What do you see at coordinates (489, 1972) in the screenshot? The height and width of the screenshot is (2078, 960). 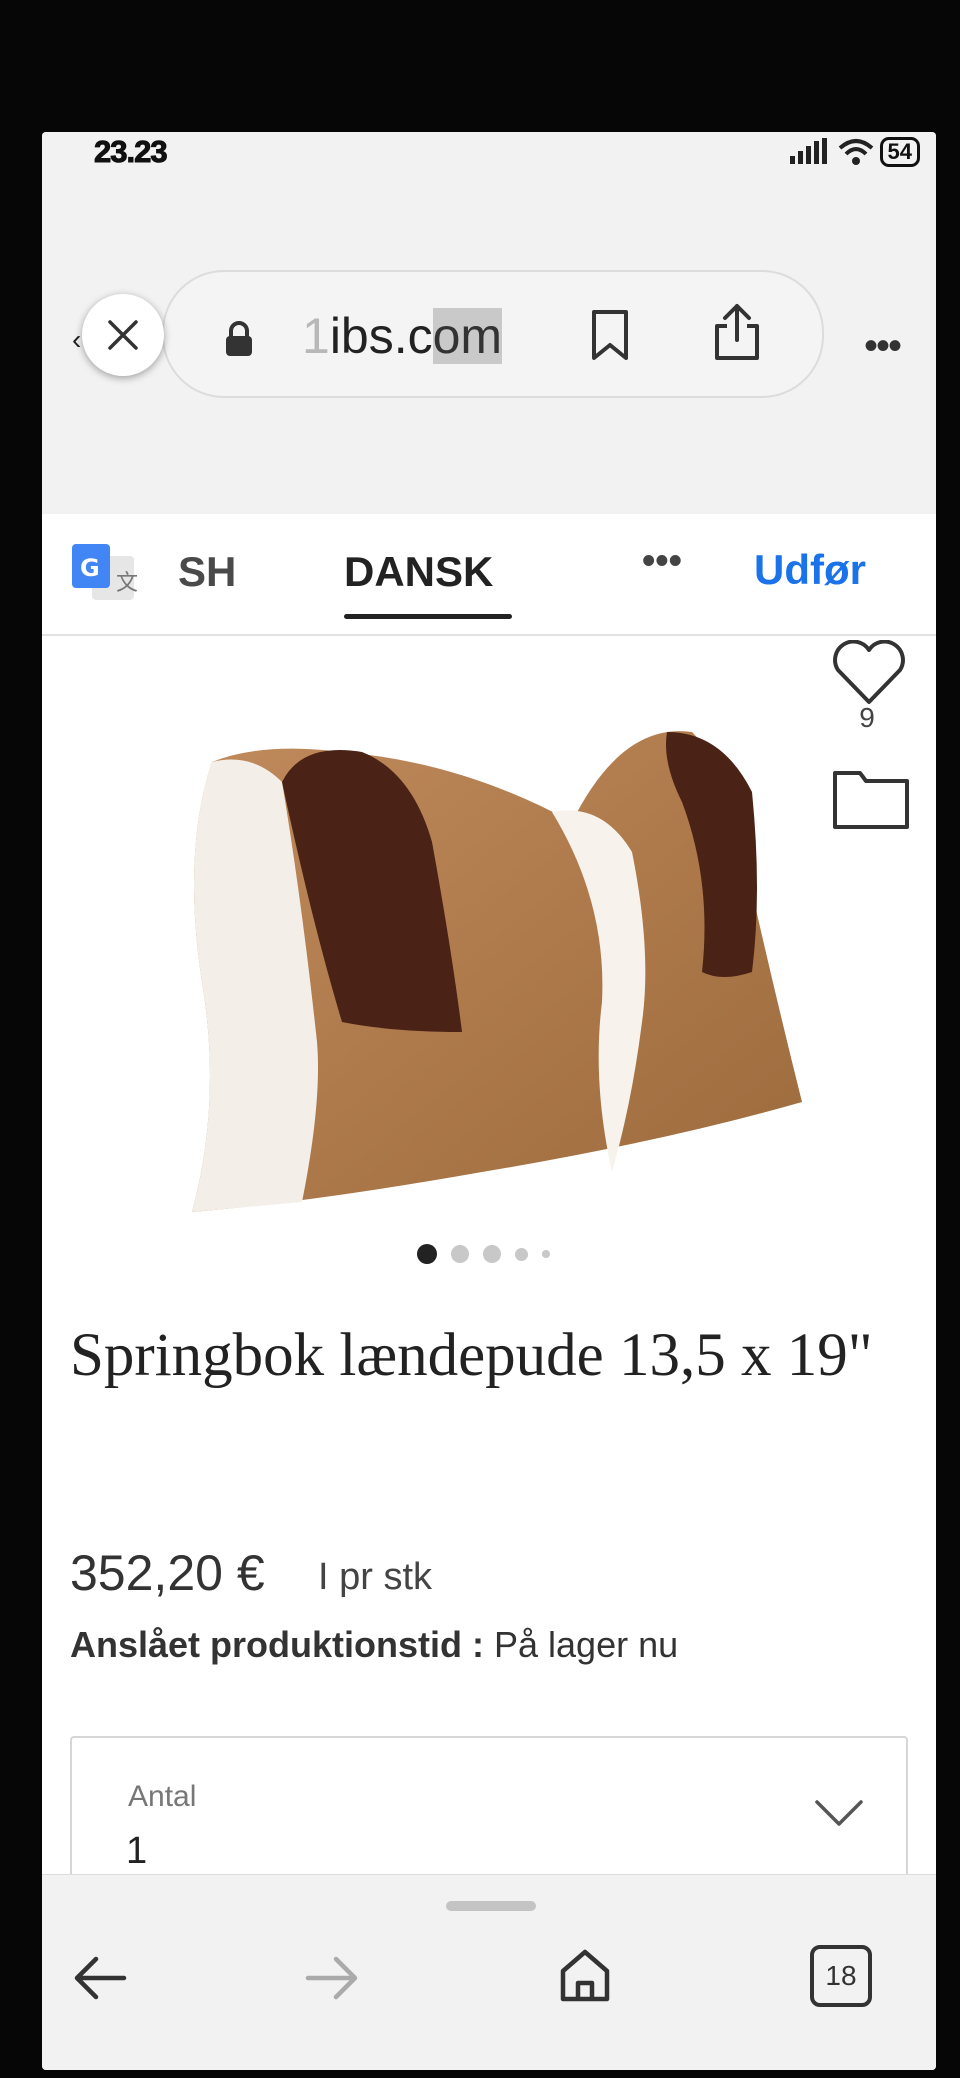 I see `browser-bottom-bar: 18` at bounding box center [489, 1972].